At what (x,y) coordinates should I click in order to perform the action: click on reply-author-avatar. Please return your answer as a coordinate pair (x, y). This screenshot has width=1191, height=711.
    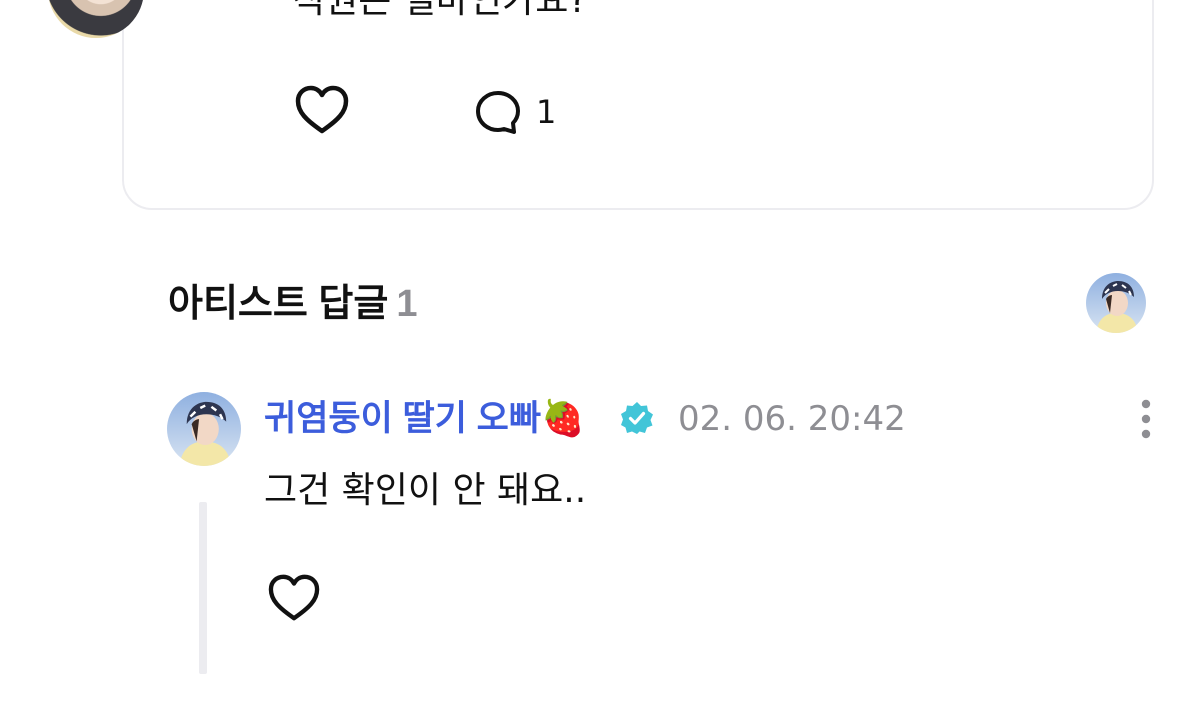
    Looking at the image, I should click on (204, 429).